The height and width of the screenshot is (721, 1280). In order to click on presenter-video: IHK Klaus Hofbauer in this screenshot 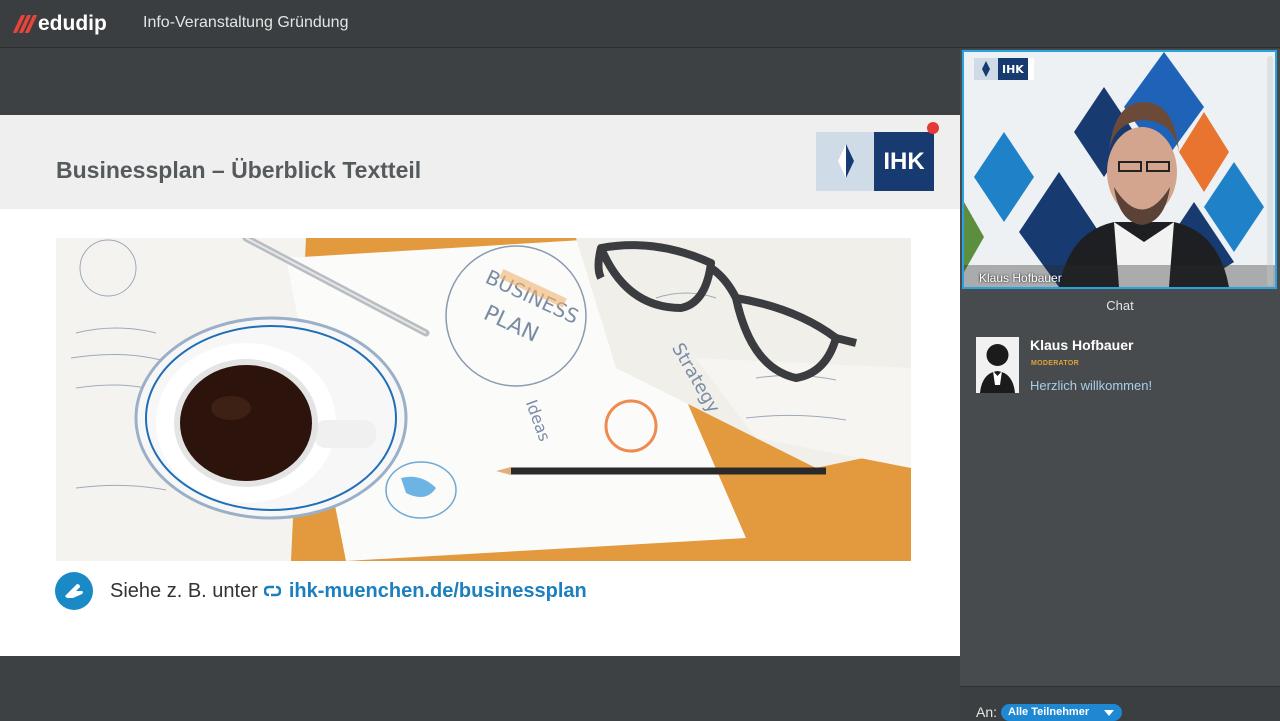, I will do `click(1119, 169)`.